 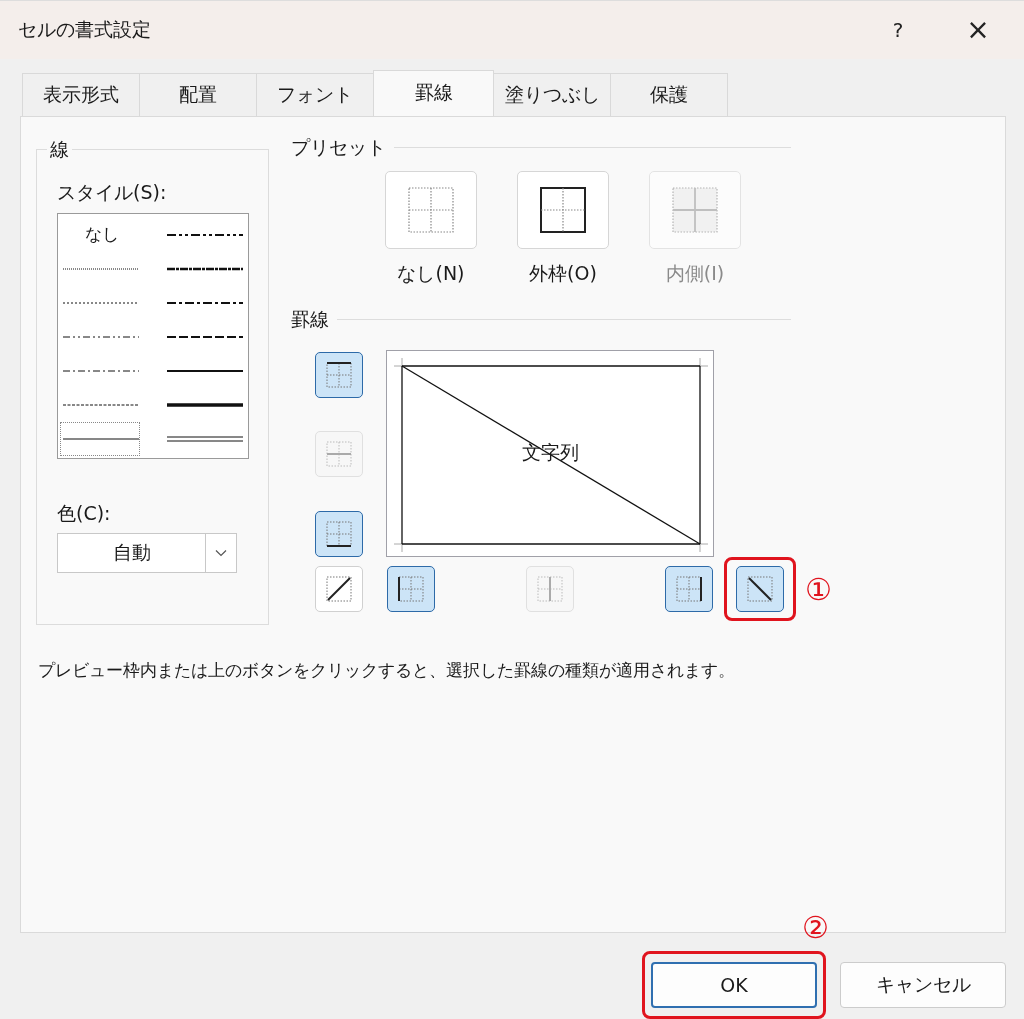 I want to click on help-button: ?, so click(x=898, y=29).